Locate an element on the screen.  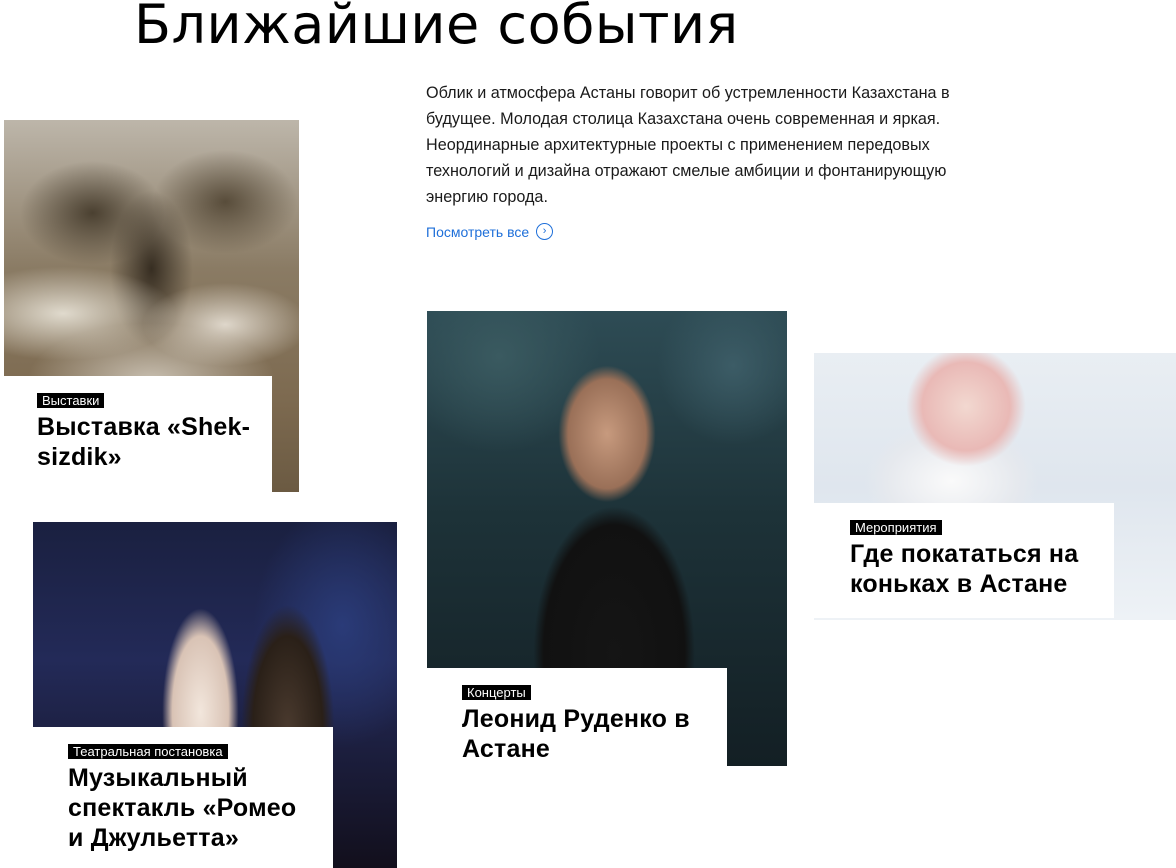
view-all-link: Посмотреть все › is located at coordinates (490, 231).